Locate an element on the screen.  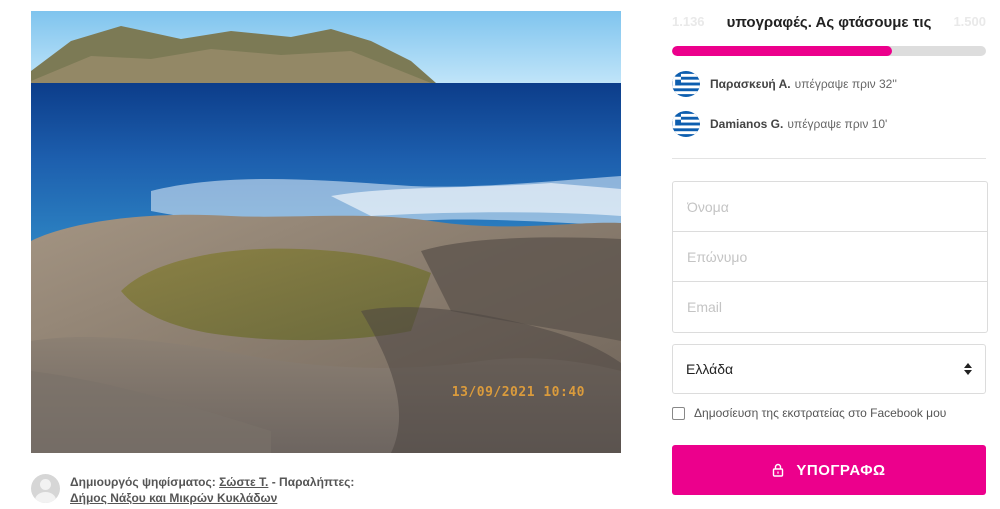
recent-signer: Παρασκευή Α. υπέγραψε πριν 32'' is located at coordinates (784, 84).